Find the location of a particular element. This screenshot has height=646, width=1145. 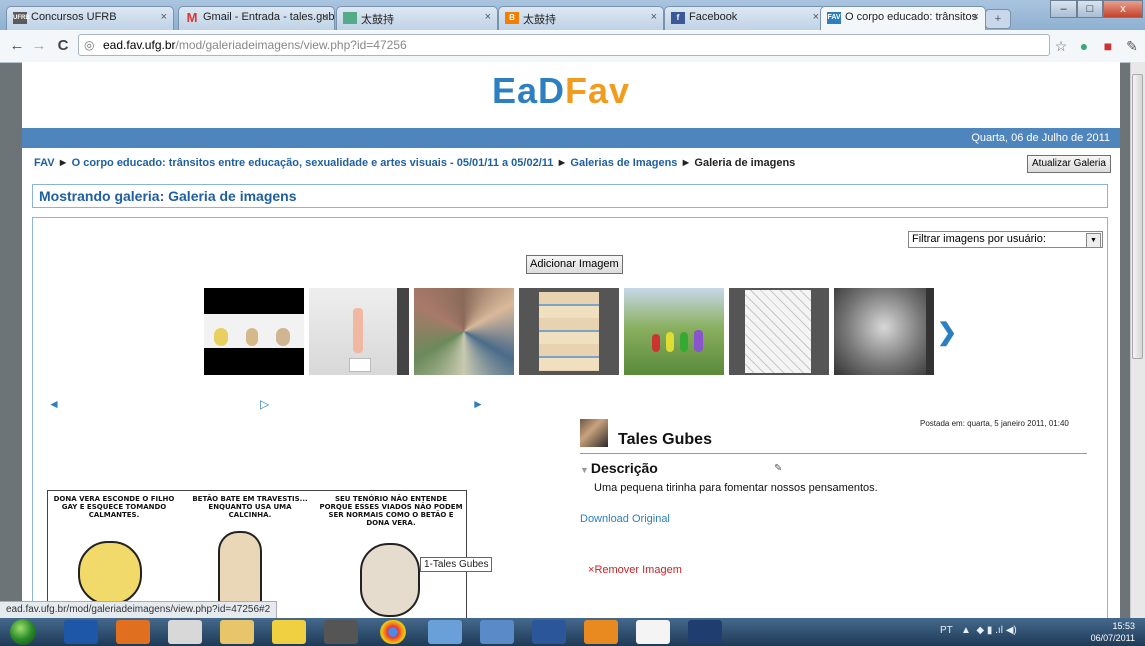

tab-taikomochi-1: 太鼓持 × is located at coordinates (417, 18).